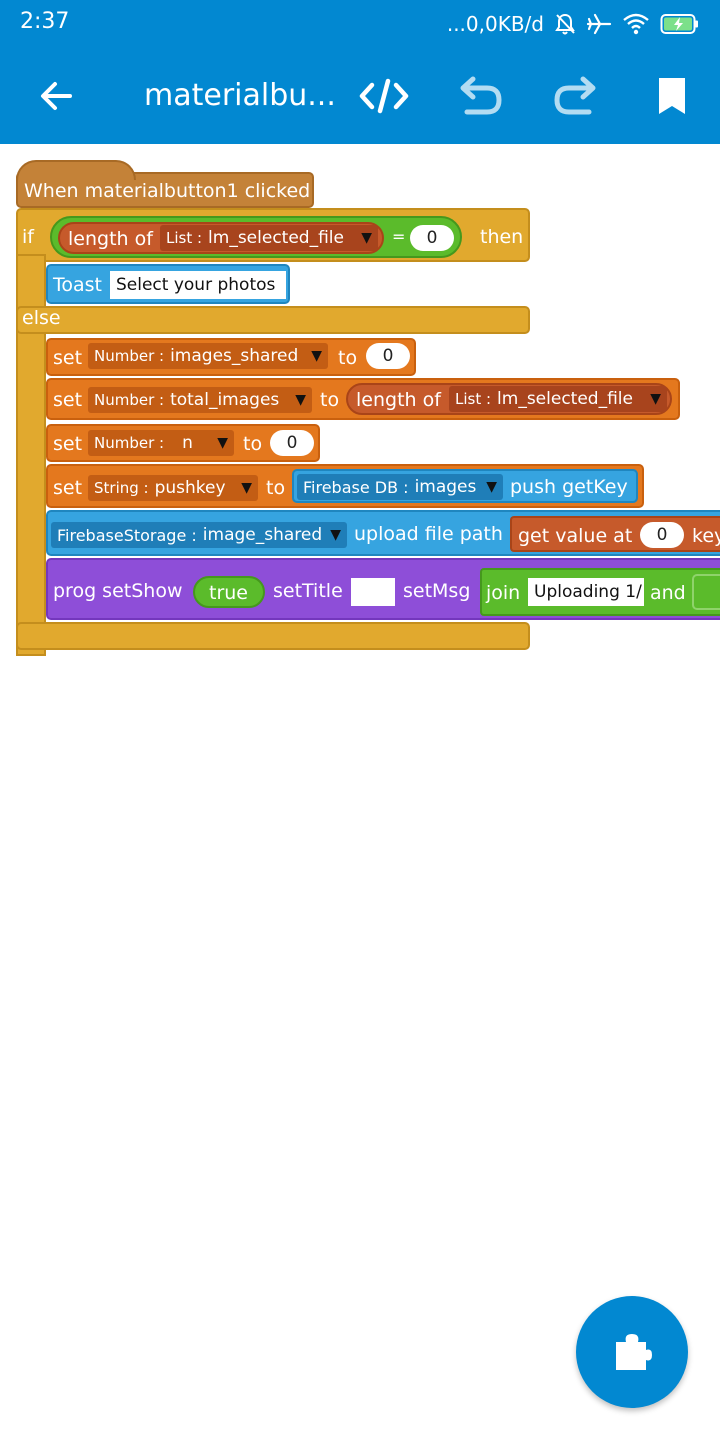  I want to click on status-time: 2:37, so click(45, 21).